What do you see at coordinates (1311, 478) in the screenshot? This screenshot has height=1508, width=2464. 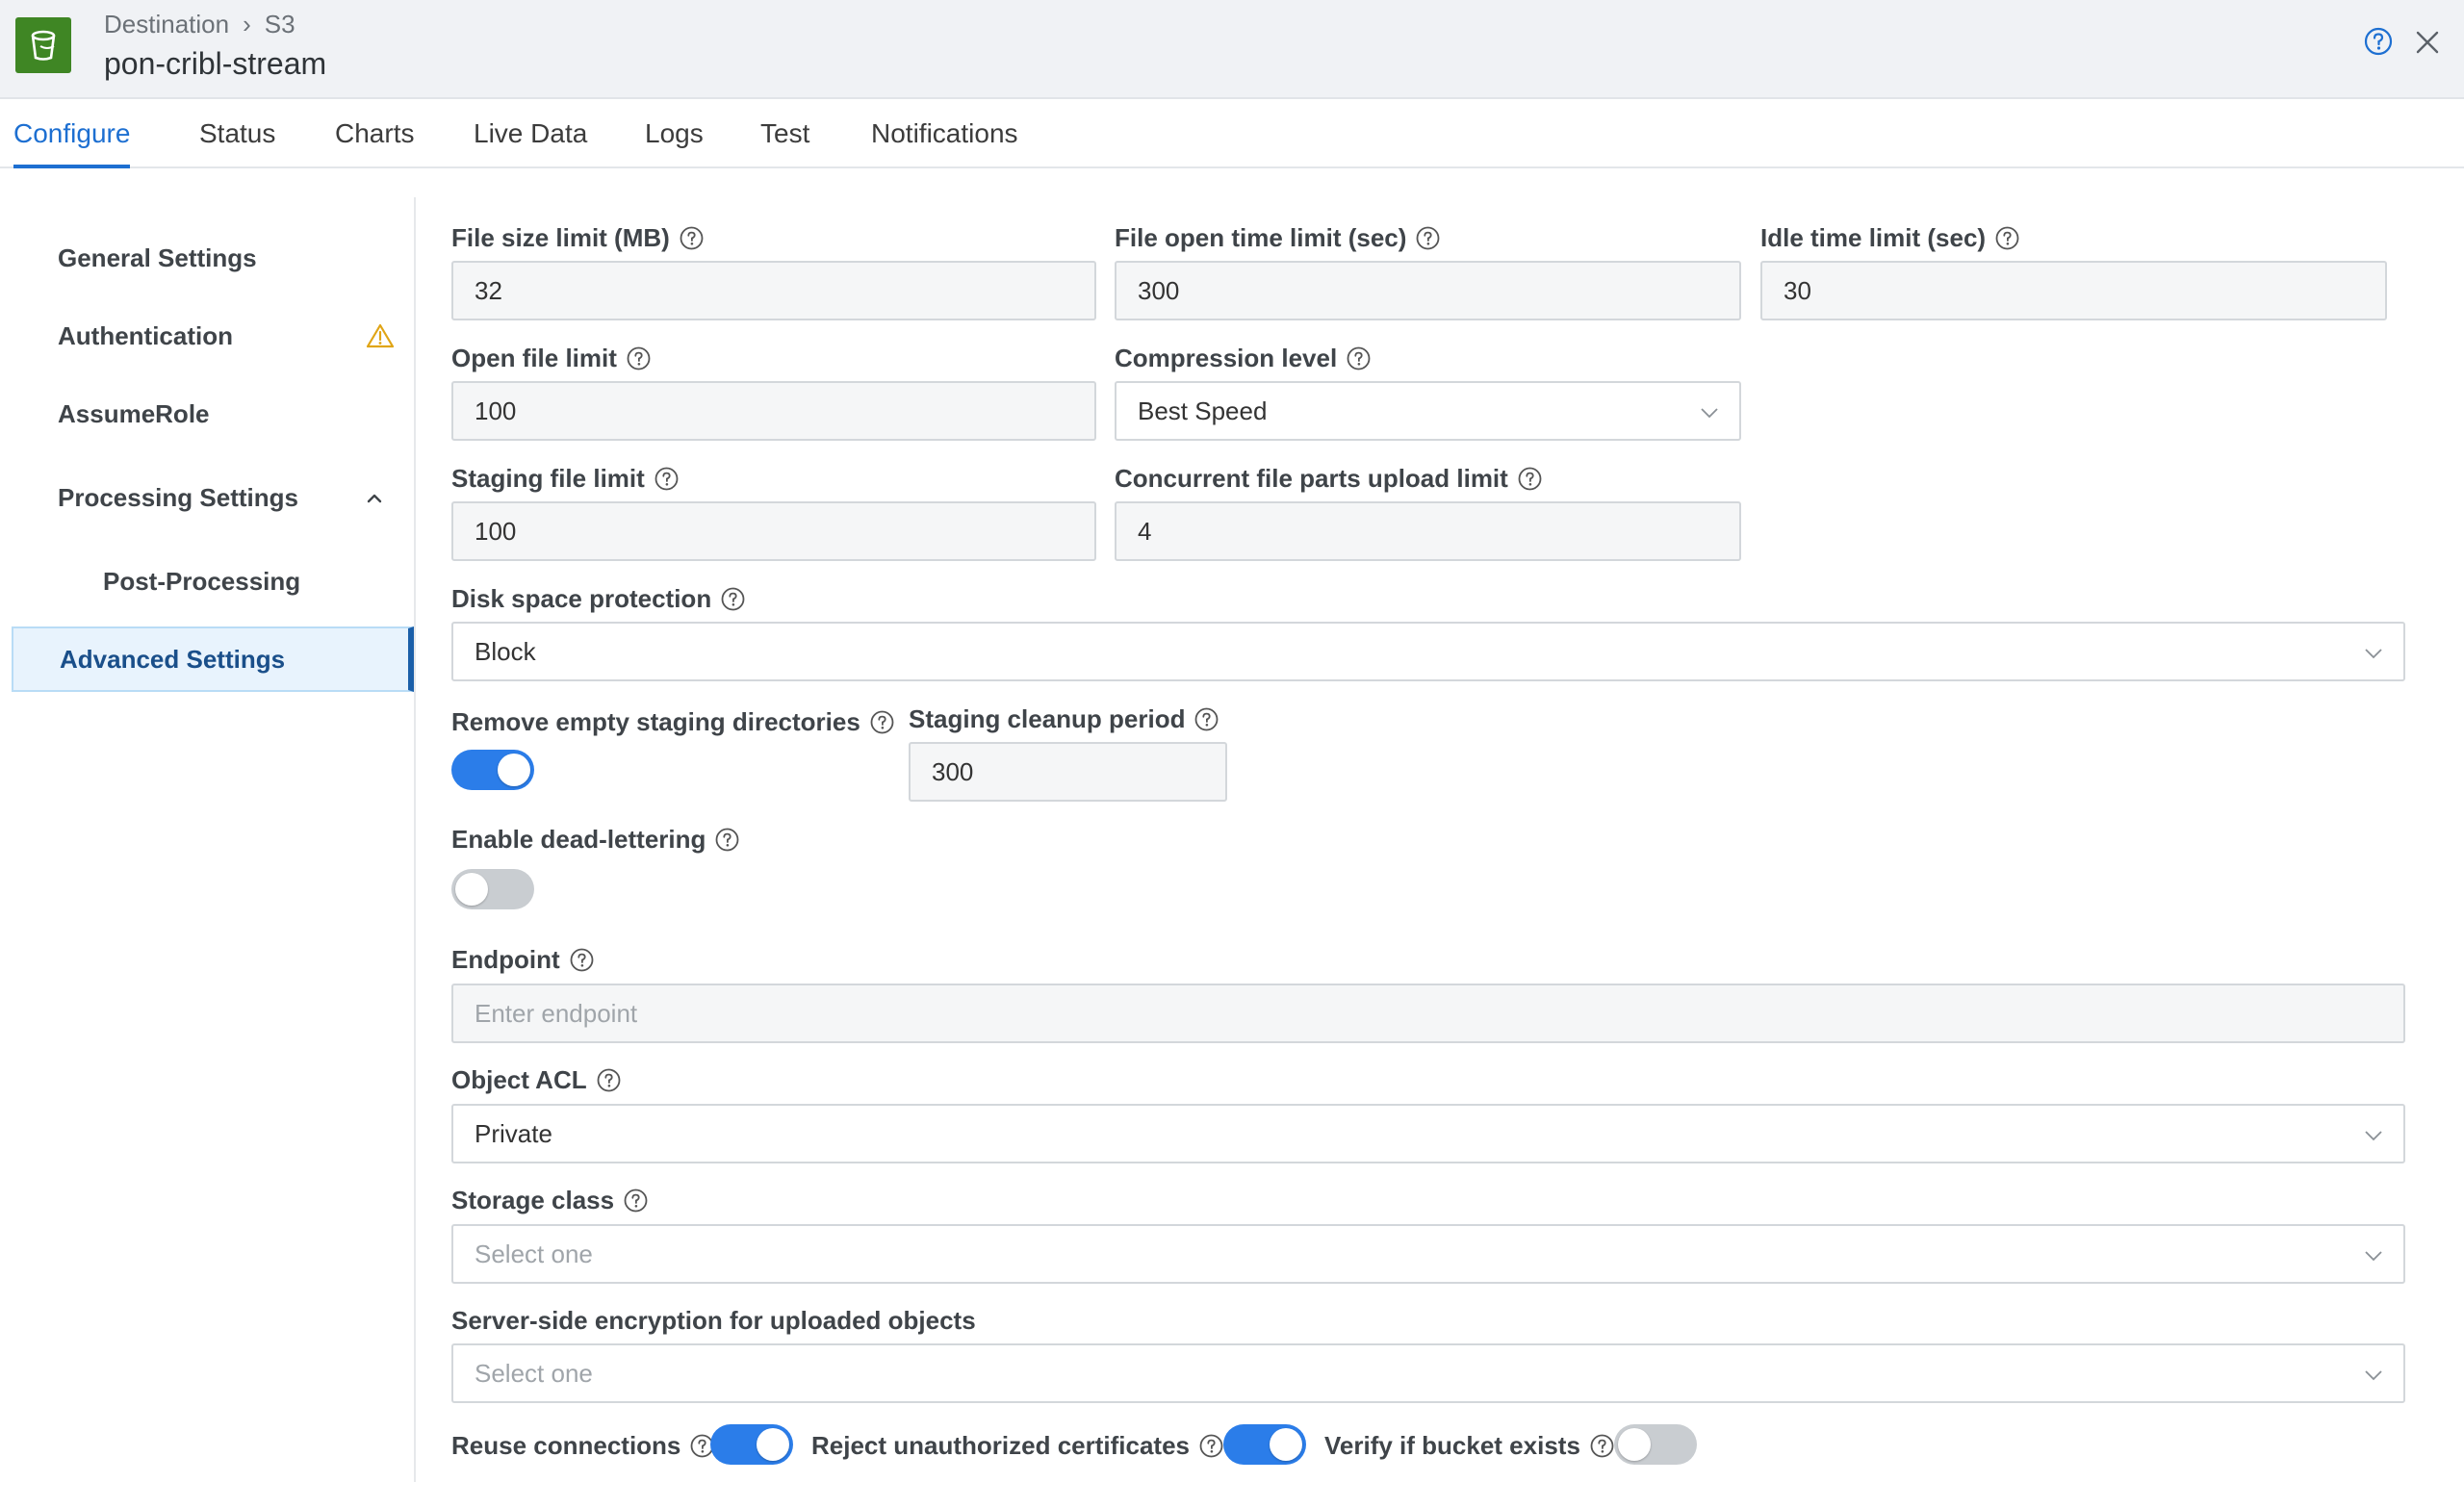 I see `label-text: Concurrent file parts upload limit` at bounding box center [1311, 478].